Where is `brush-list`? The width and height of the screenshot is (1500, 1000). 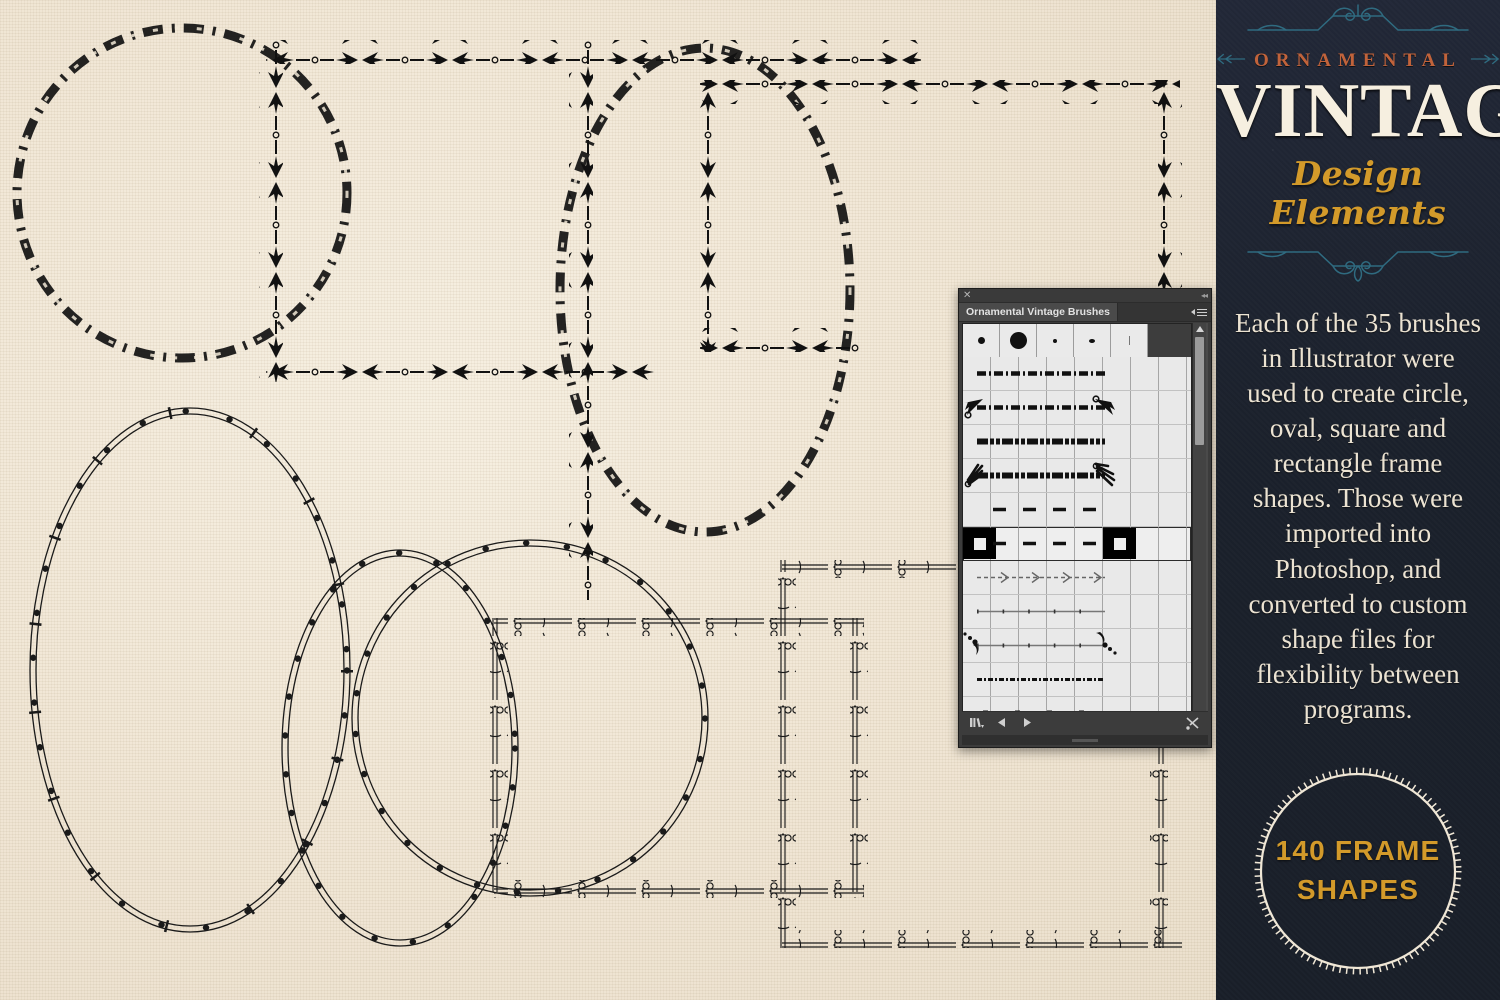
brush-list is located at coordinates (1077, 522).